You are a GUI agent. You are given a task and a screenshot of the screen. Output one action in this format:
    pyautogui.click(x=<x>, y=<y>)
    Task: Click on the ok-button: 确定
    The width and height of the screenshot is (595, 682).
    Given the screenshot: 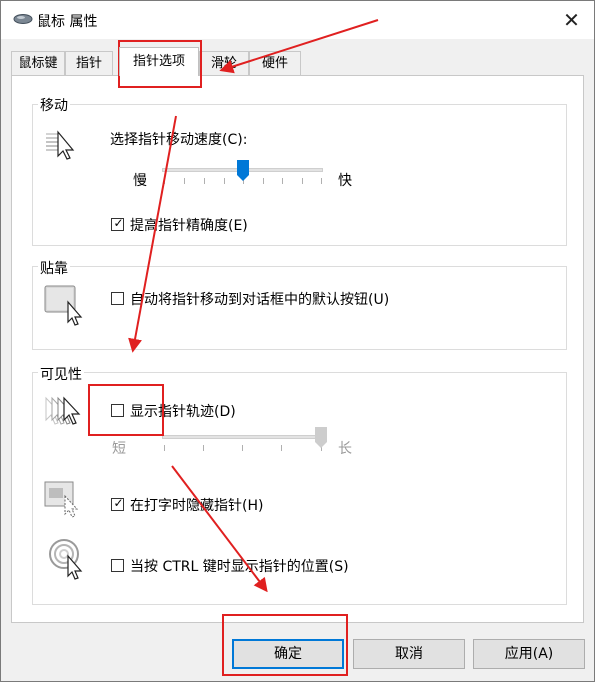 What is the action you would take?
    pyautogui.click(x=288, y=654)
    